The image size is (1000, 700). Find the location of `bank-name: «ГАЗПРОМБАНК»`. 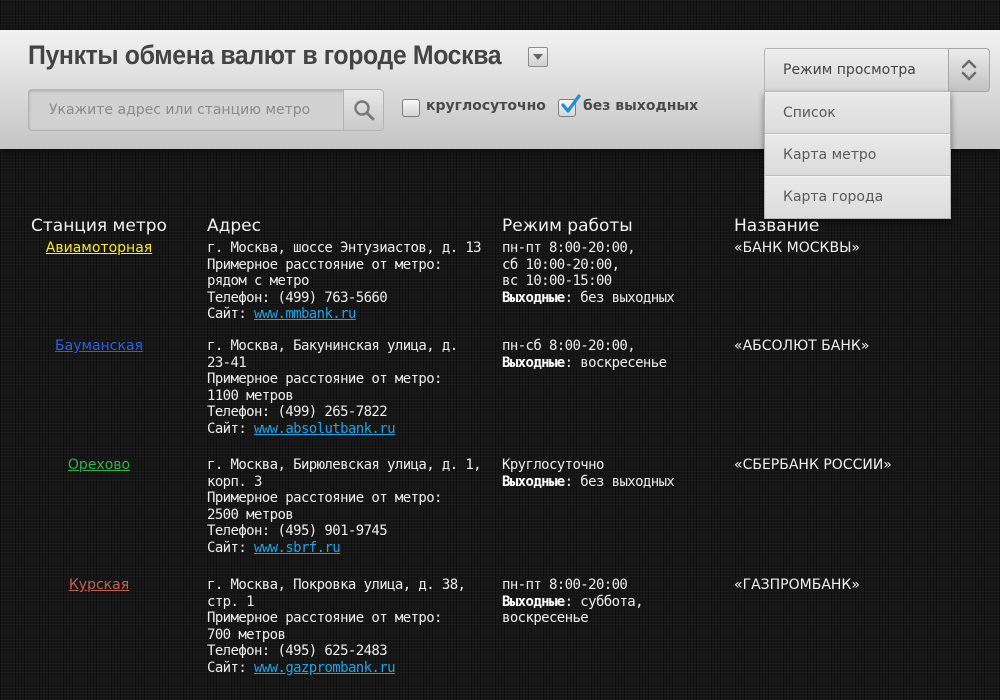

bank-name: «ГАЗПРОМБАНК» is located at coordinates (797, 585).